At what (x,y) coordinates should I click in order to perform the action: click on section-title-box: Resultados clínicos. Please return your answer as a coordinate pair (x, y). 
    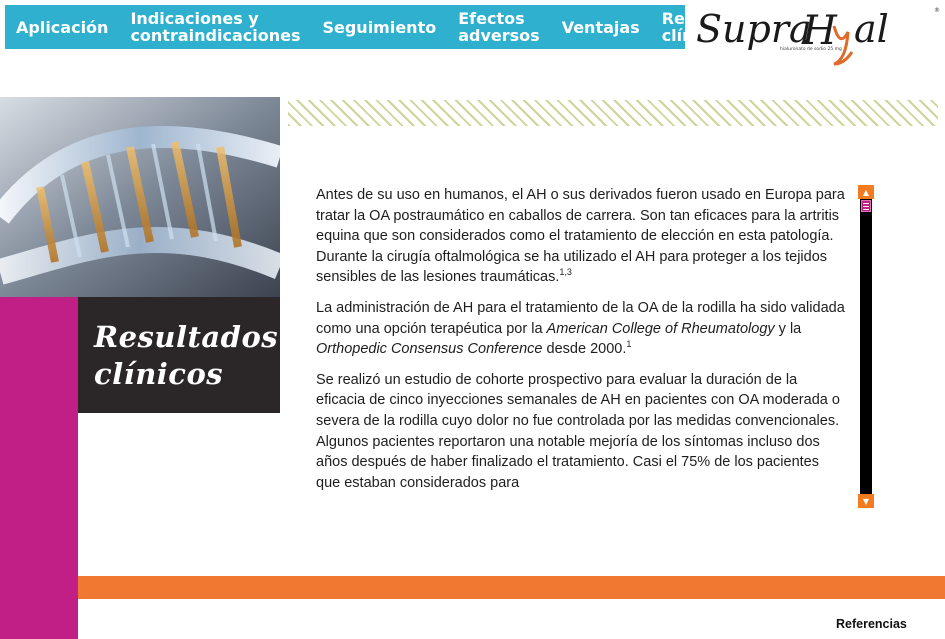
    Looking at the image, I should click on (179, 355).